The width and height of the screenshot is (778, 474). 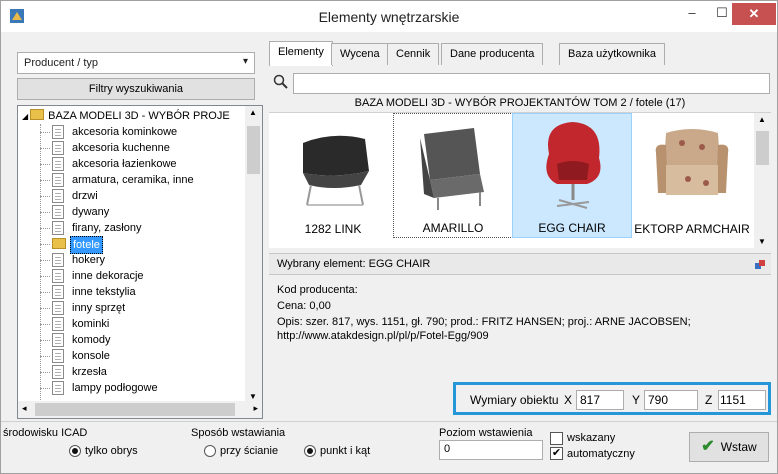 What do you see at coordinates (85, 196) in the screenshot?
I see `tree-item-label: drzwi` at bounding box center [85, 196].